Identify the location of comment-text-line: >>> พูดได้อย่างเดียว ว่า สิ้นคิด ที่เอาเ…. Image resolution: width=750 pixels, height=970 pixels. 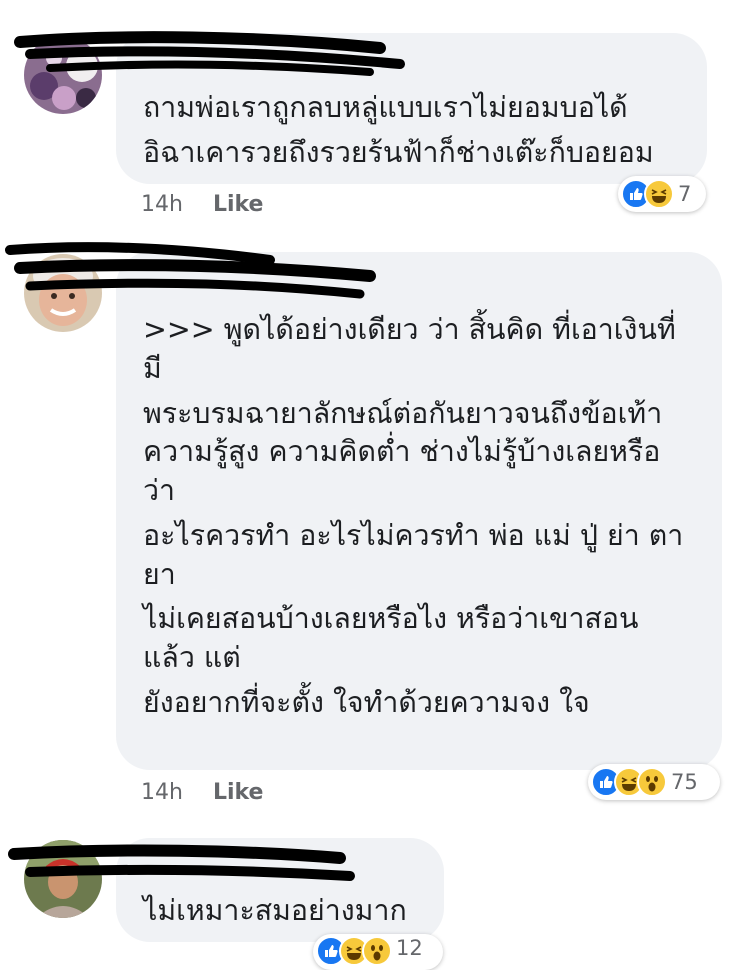
(409, 329).